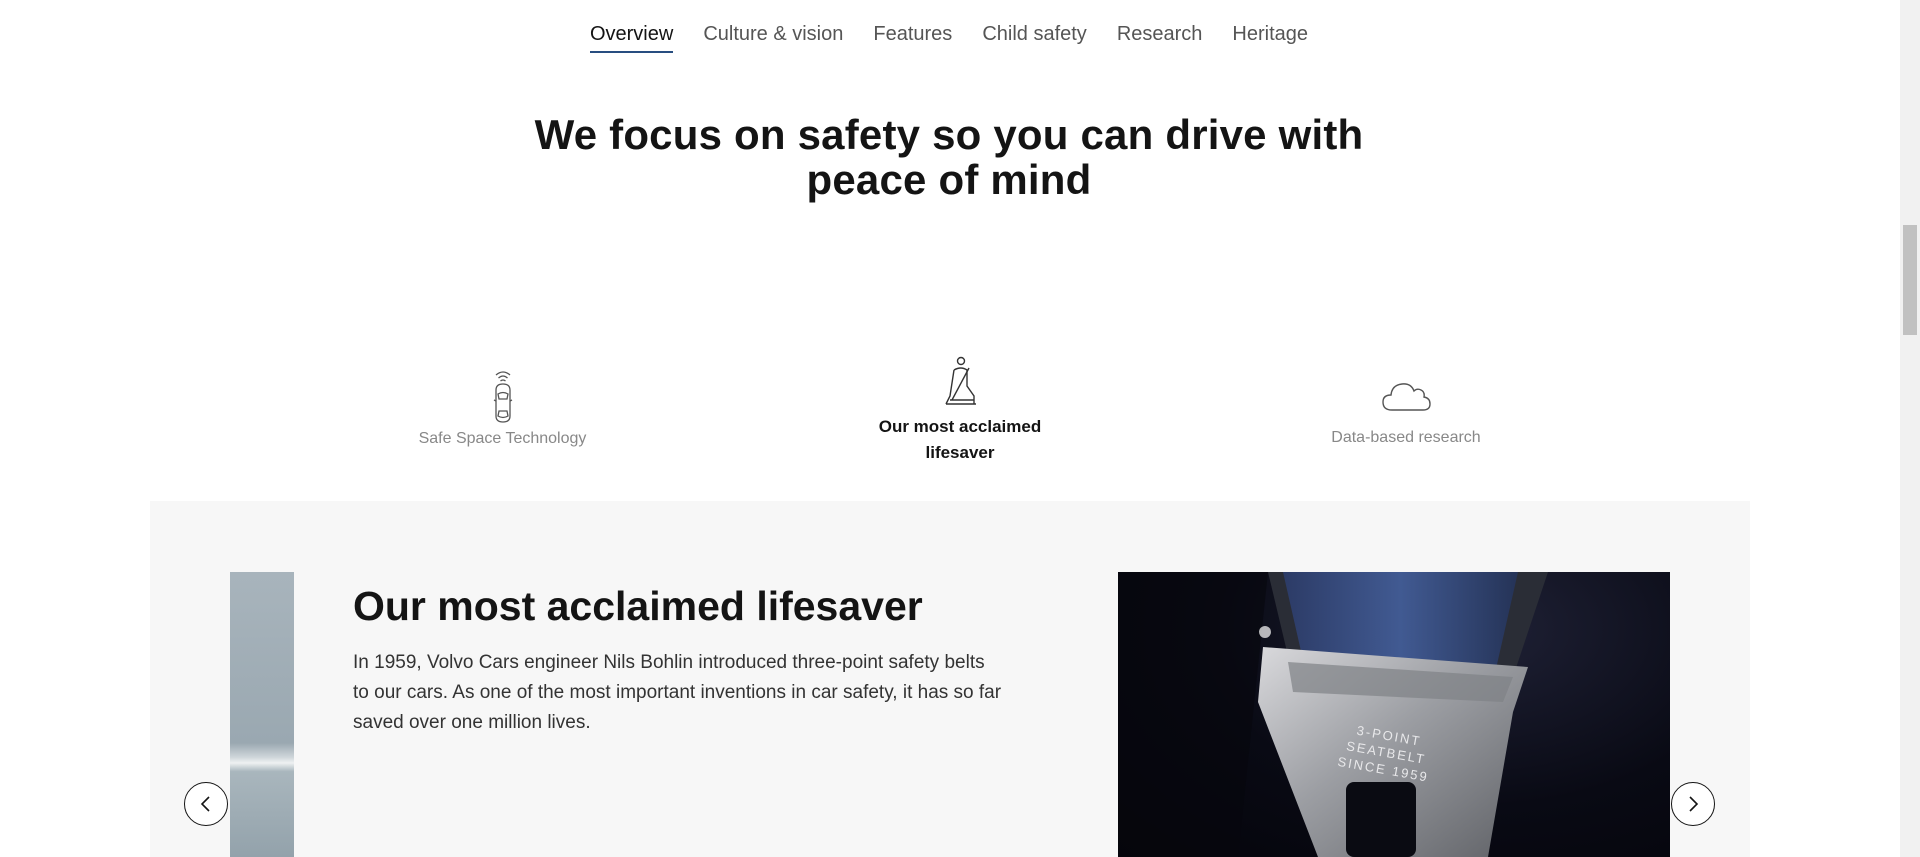 This screenshot has width=1920, height=857. Describe the element at coordinates (960, 382) in the screenshot. I see `seatbelt-person-icon` at that location.